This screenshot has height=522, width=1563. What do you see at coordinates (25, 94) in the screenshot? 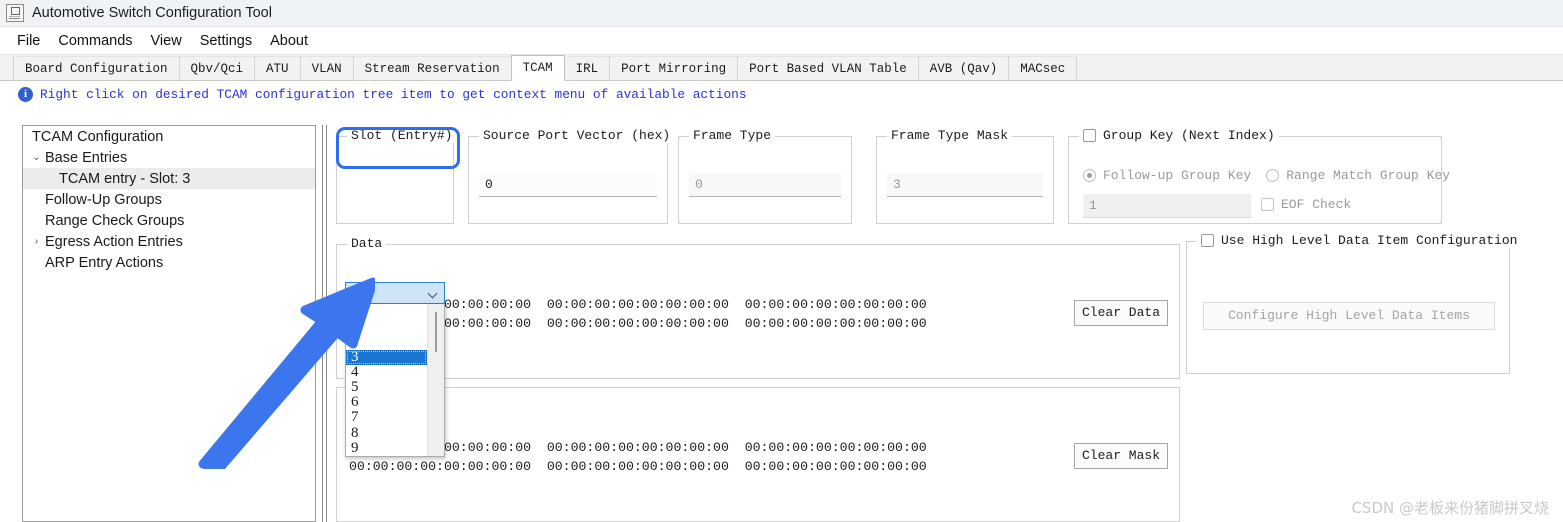
I see `info-icon: i` at bounding box center [25, 94].